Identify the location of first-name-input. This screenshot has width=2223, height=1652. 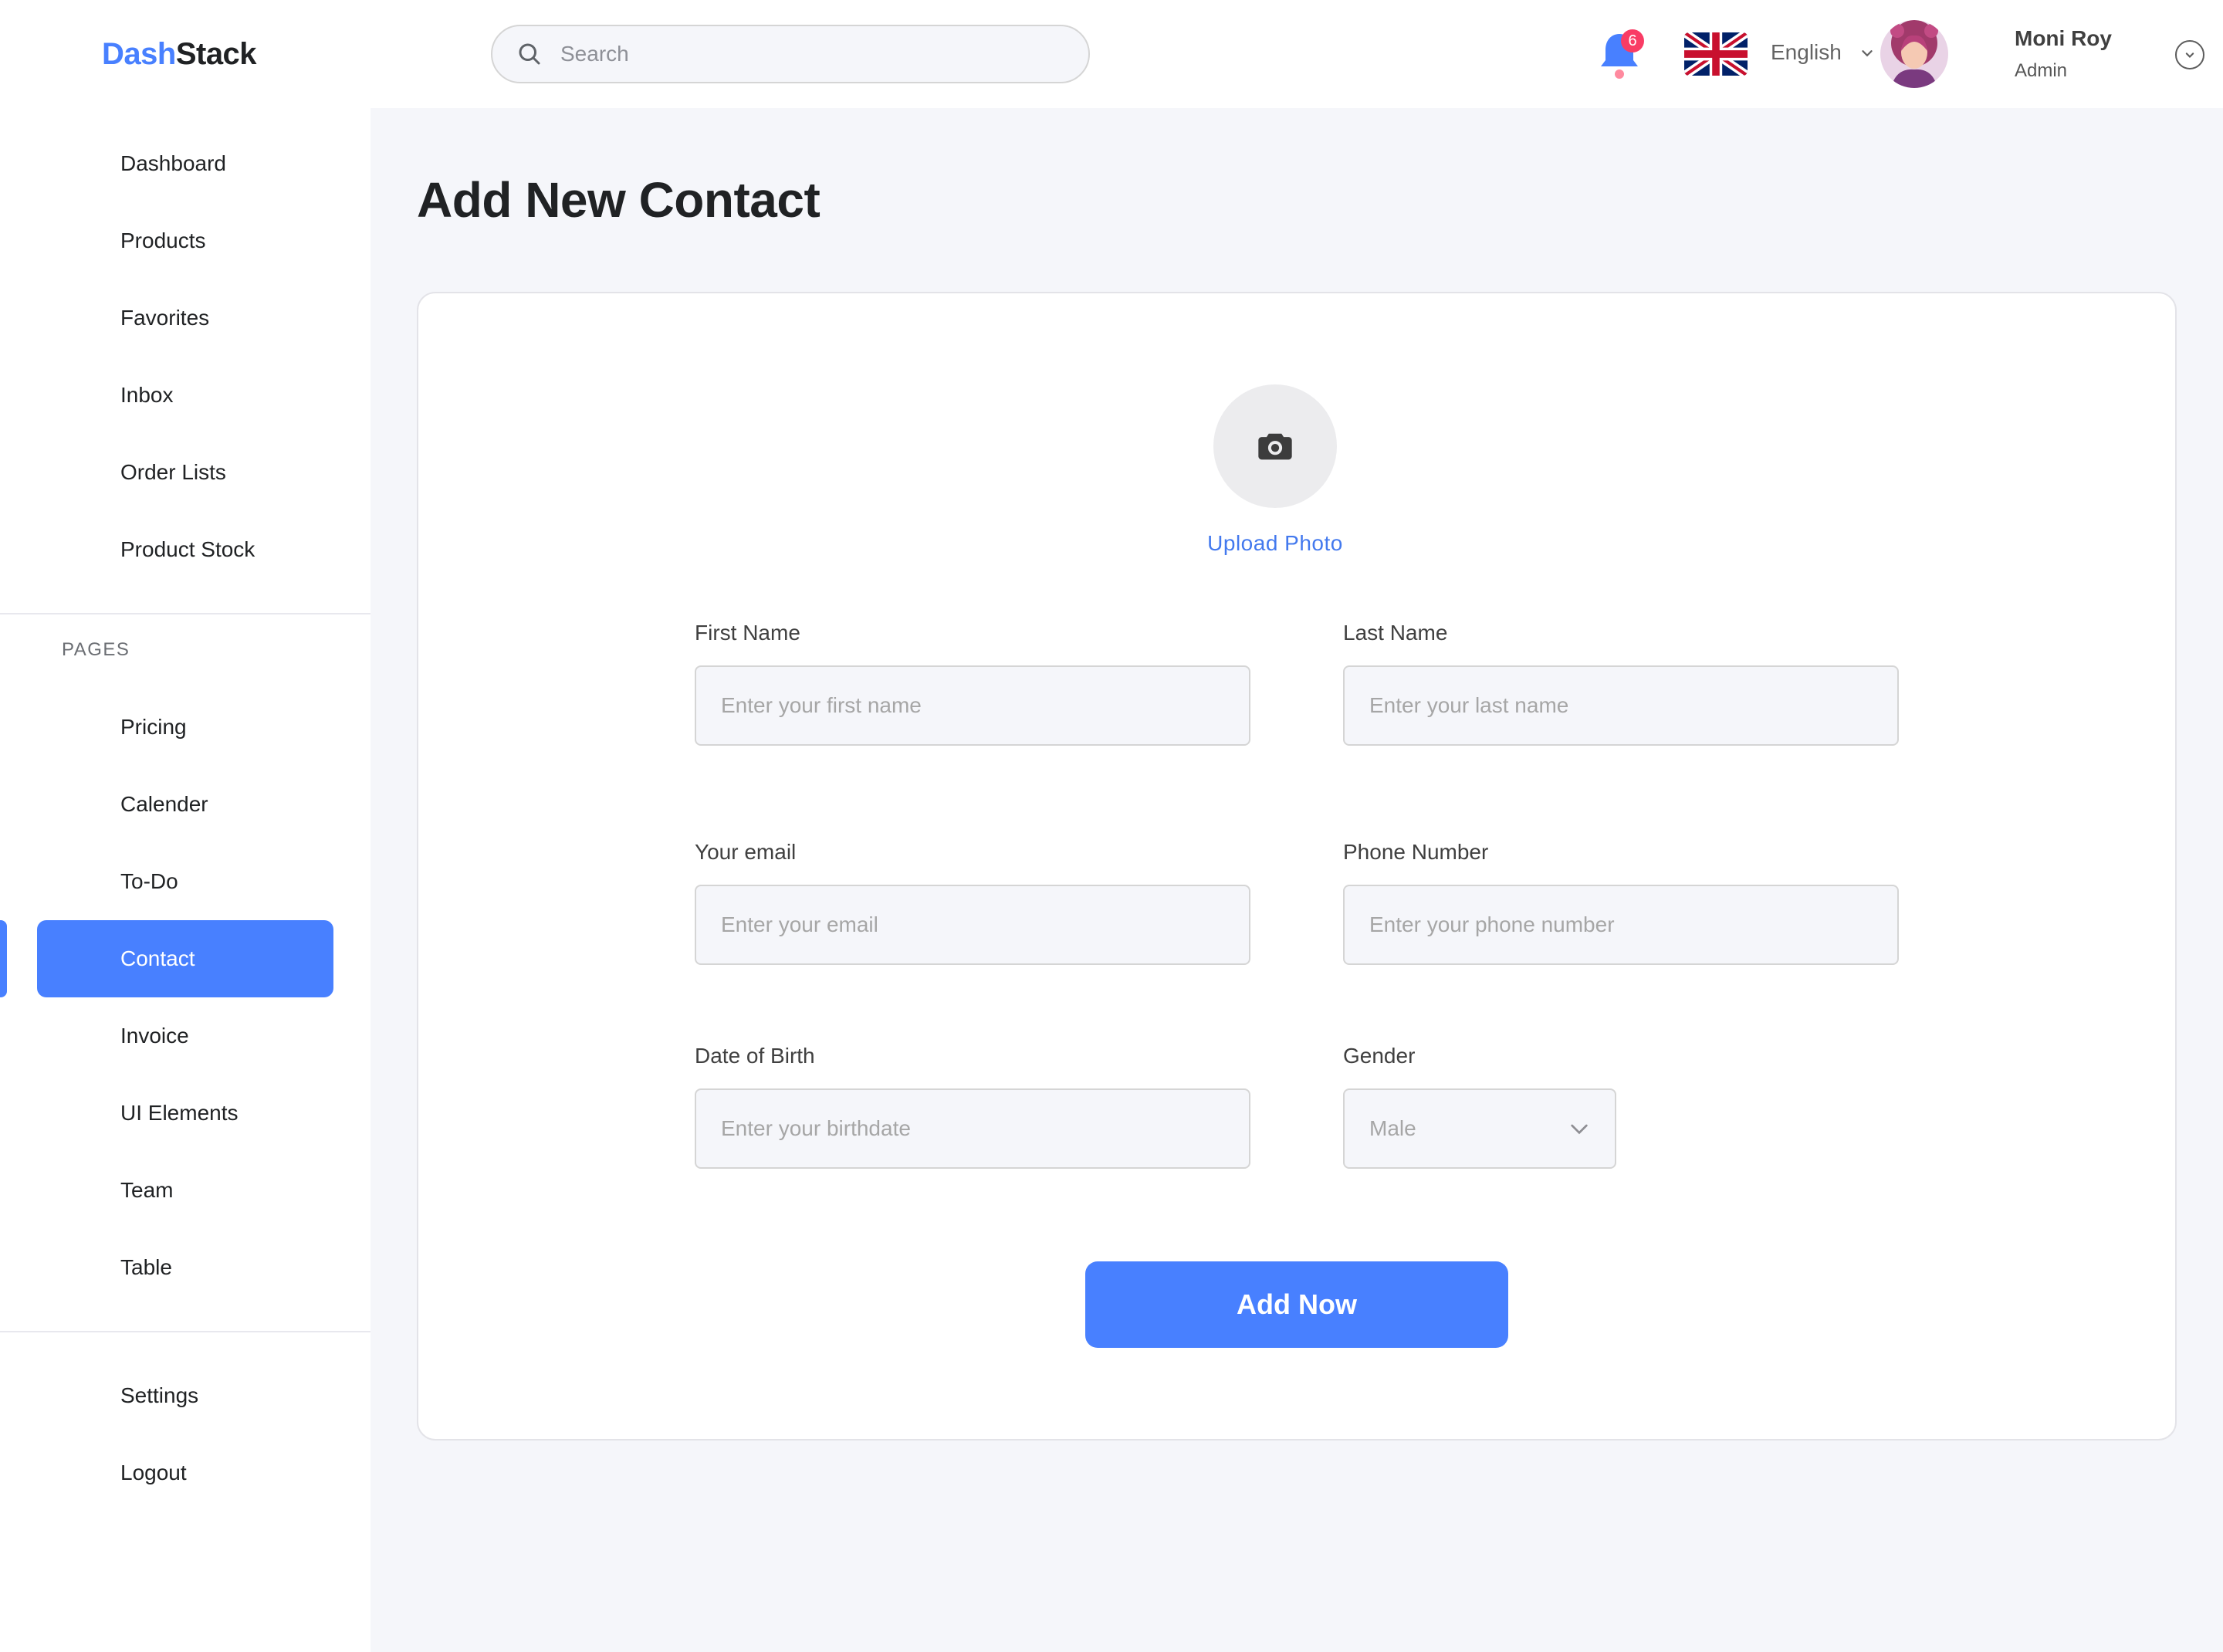
(972, 706).